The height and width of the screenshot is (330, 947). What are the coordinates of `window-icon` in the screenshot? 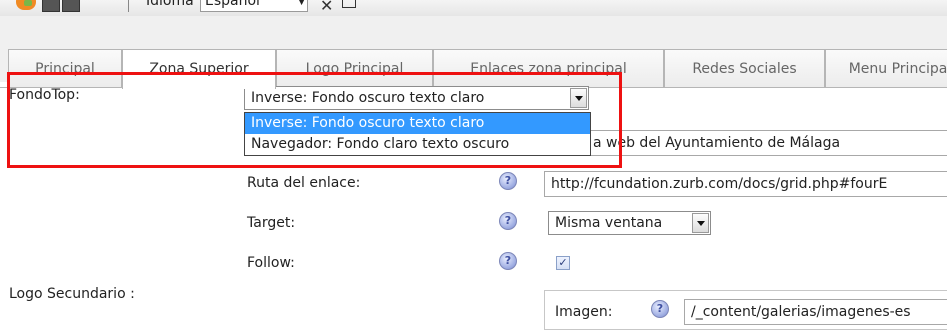 It's located at (349, 4).